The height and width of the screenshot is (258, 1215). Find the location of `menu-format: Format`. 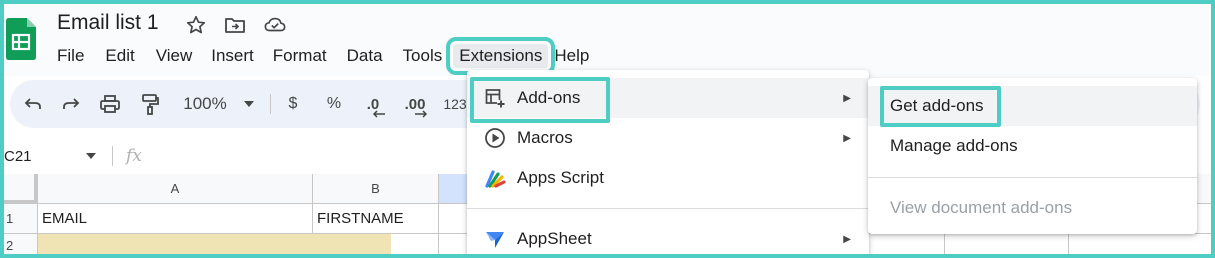

menu-format: Format is located at coordinates (300, 56).